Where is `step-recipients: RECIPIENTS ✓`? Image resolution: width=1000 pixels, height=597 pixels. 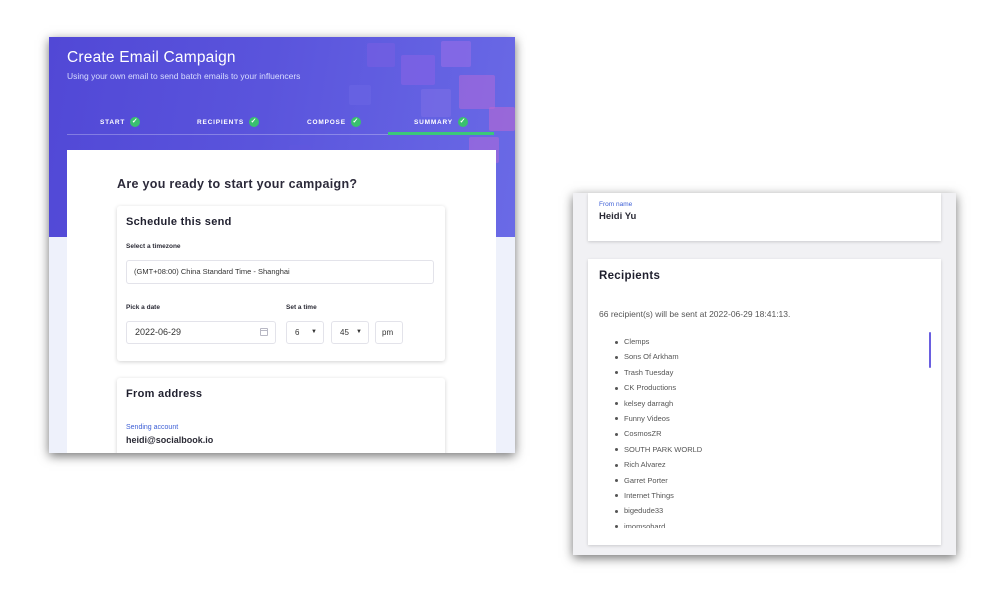 step-recipients: RECIPIENTS ✓ is located at coordinates (228, 122).